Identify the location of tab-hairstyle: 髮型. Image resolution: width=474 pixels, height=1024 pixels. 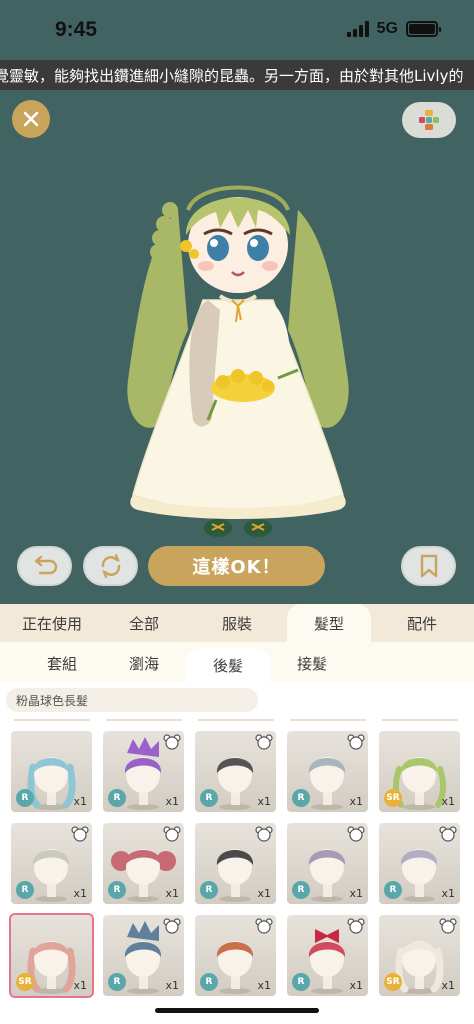
(329, 623).